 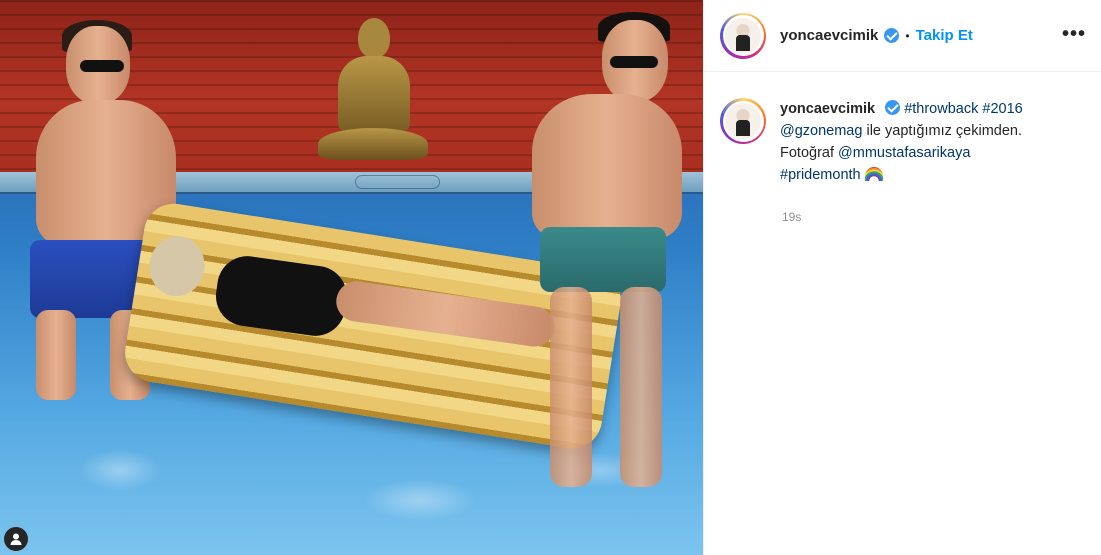 What do you see at coordinates (1074, 34) in the screenshot?
I see `more-options-icon: •••` at bounding box center [1074, 34].